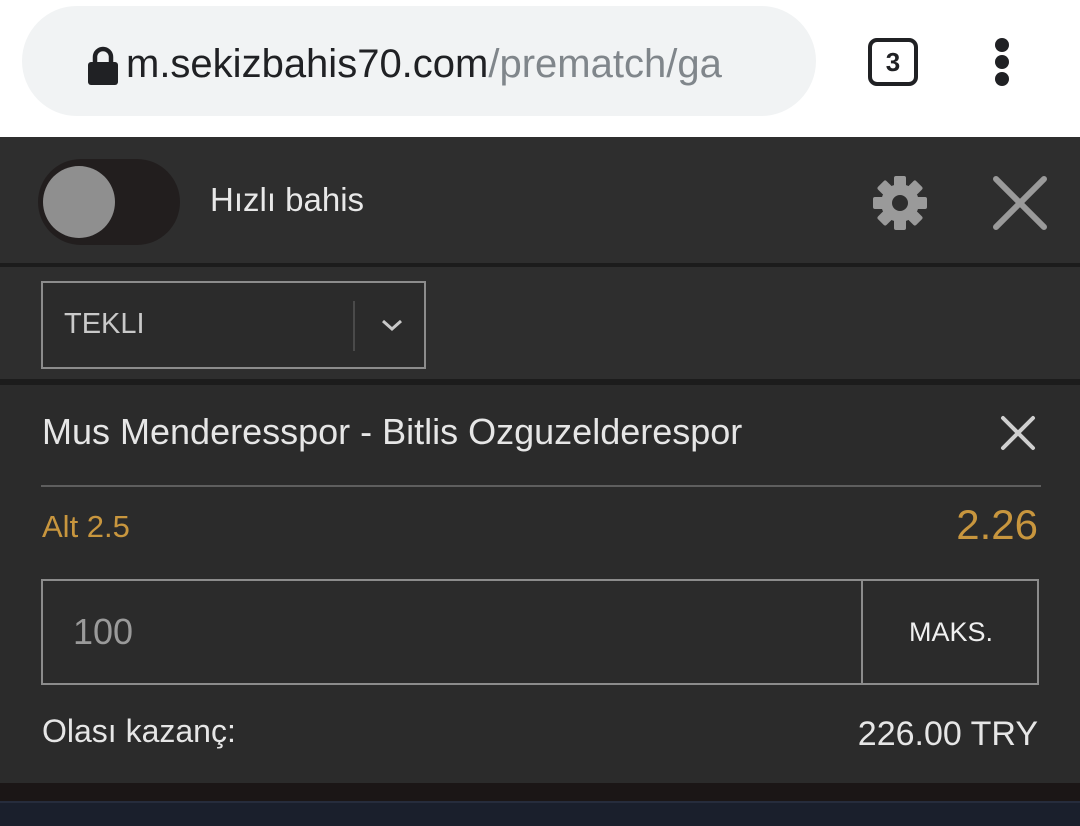 The height and width of the screenshot is (826, 1080). Describe the element at coordinates (950, 632) in the screenshot. I see `max-button: MAKS.` at that location.